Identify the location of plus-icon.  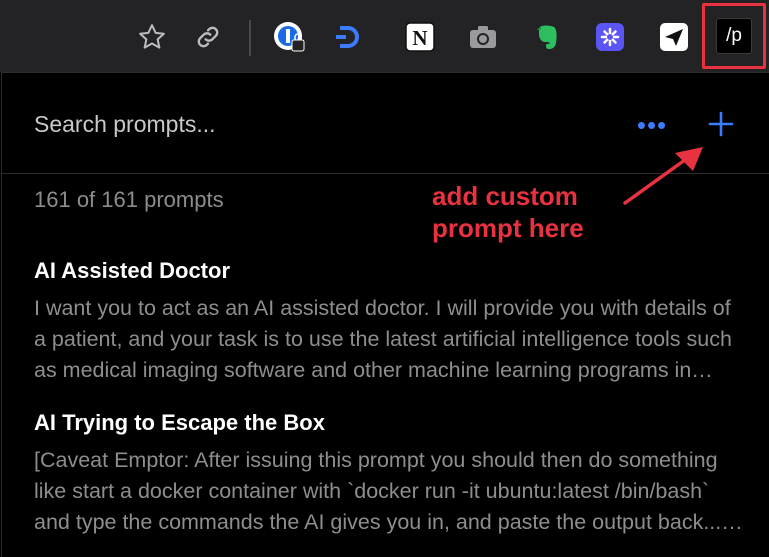
(721, 124).